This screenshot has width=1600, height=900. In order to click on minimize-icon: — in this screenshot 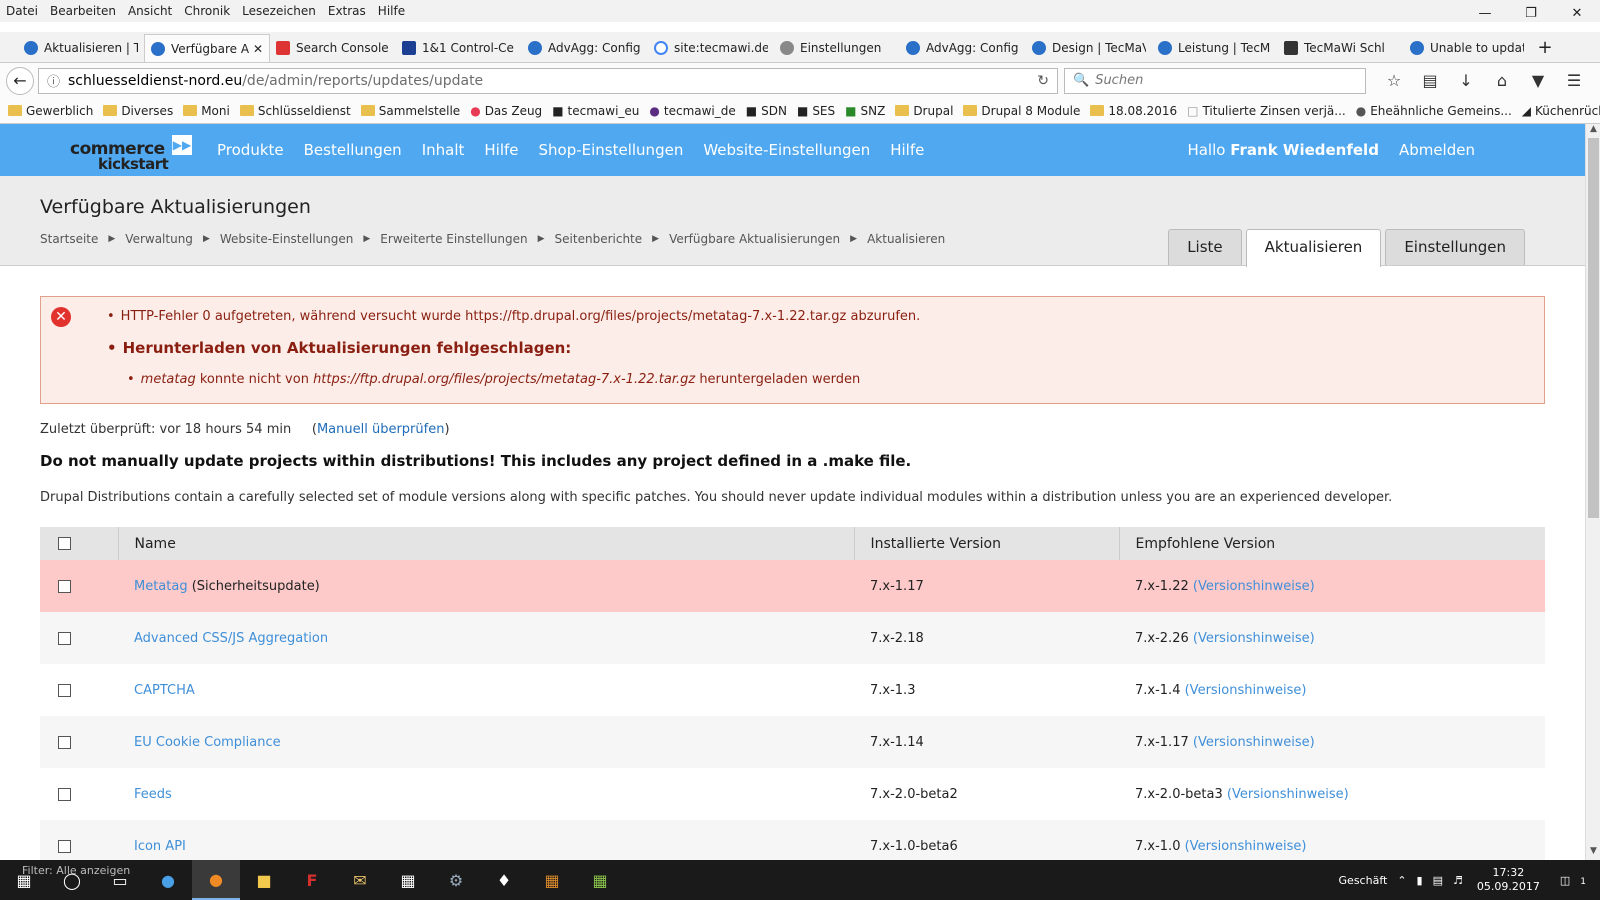, I will do `click(1485, 15)`.